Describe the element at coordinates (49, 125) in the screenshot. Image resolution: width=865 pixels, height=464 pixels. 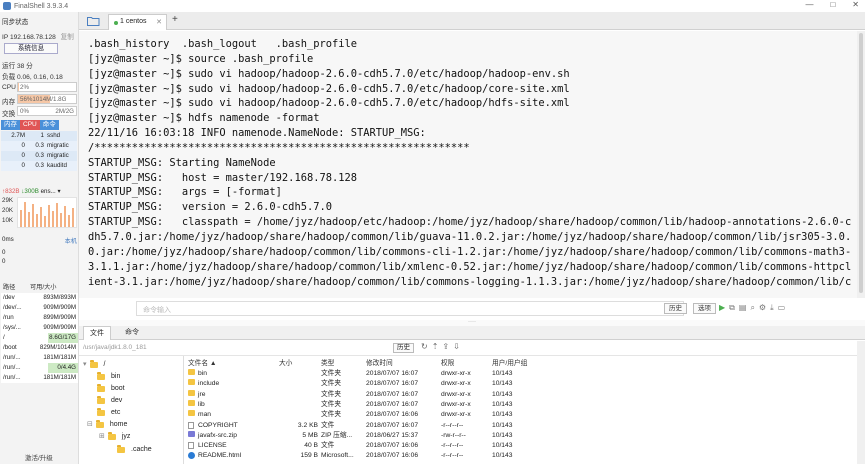
I see `tab-proc-cmd: 命令` at that location.